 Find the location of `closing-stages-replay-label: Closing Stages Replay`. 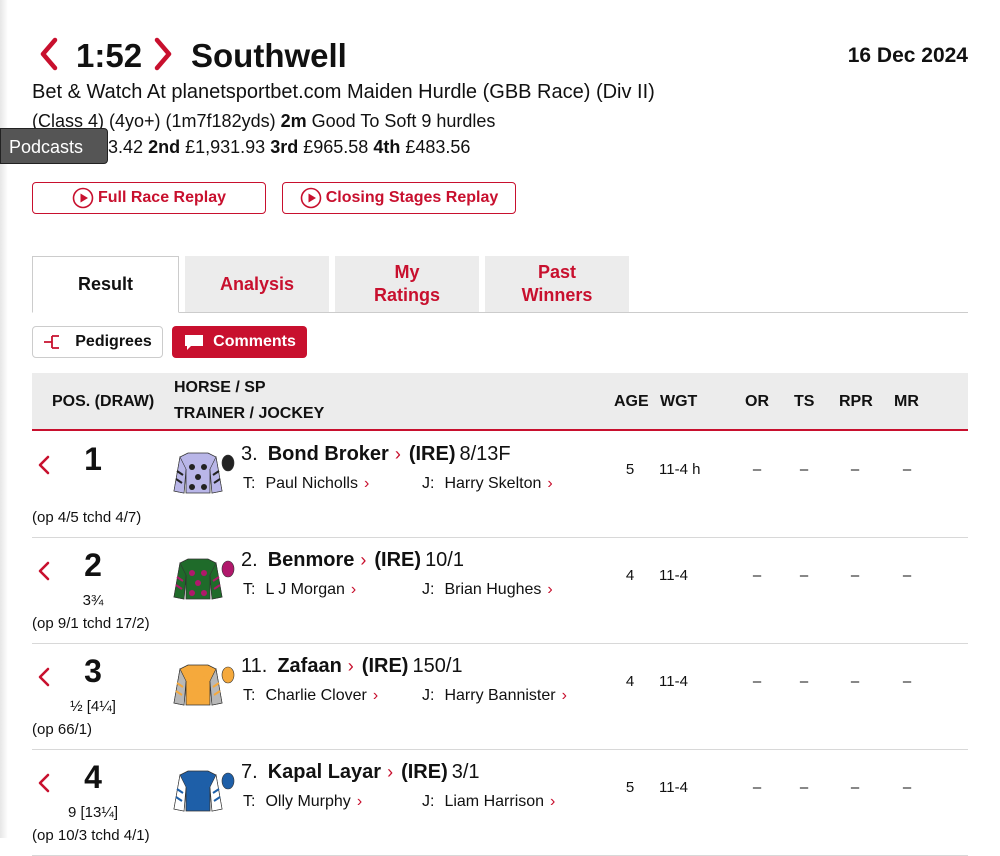

closing-stages-replay-label: Closing Stages Replay is located at coordinates (412, 197).